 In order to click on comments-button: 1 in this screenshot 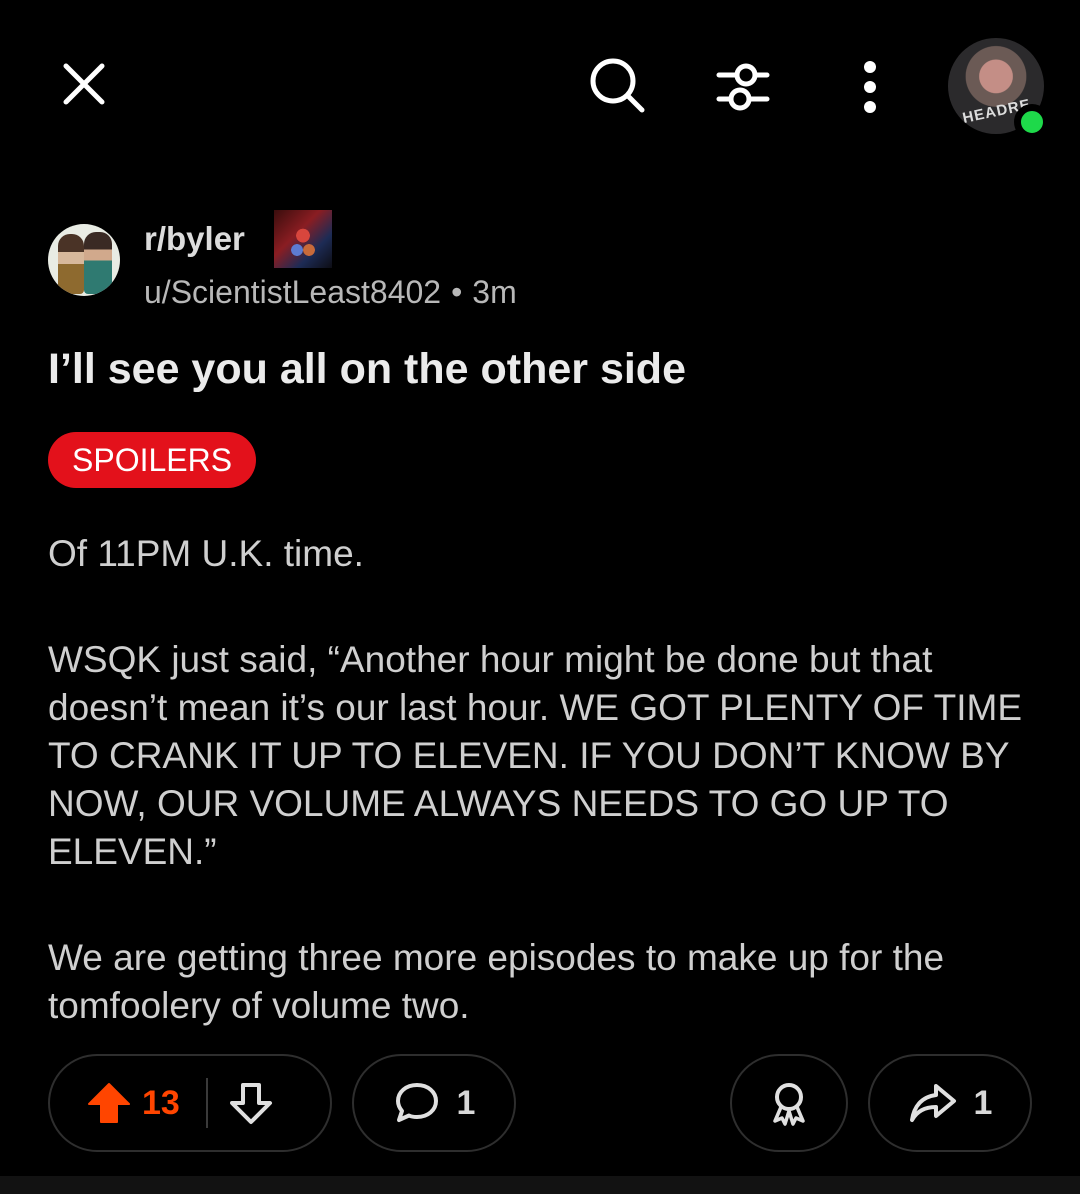, I will do `click(434, 1103)`.